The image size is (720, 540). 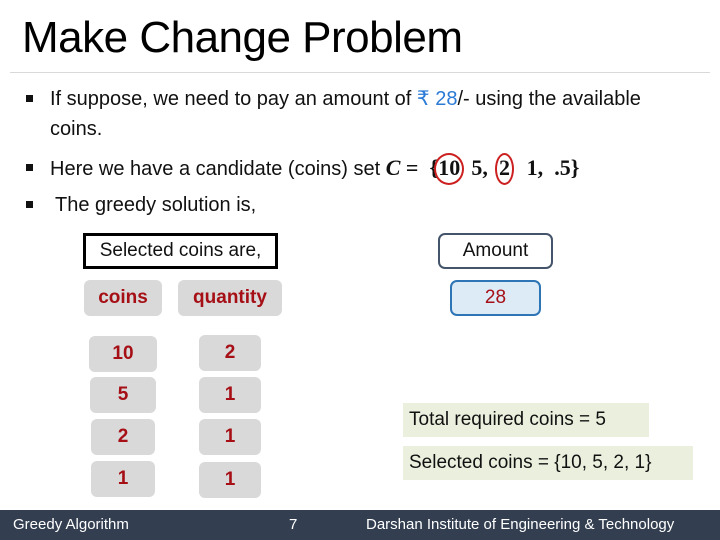 I want to click on coins-header: coins, so click(x=123, y=298).